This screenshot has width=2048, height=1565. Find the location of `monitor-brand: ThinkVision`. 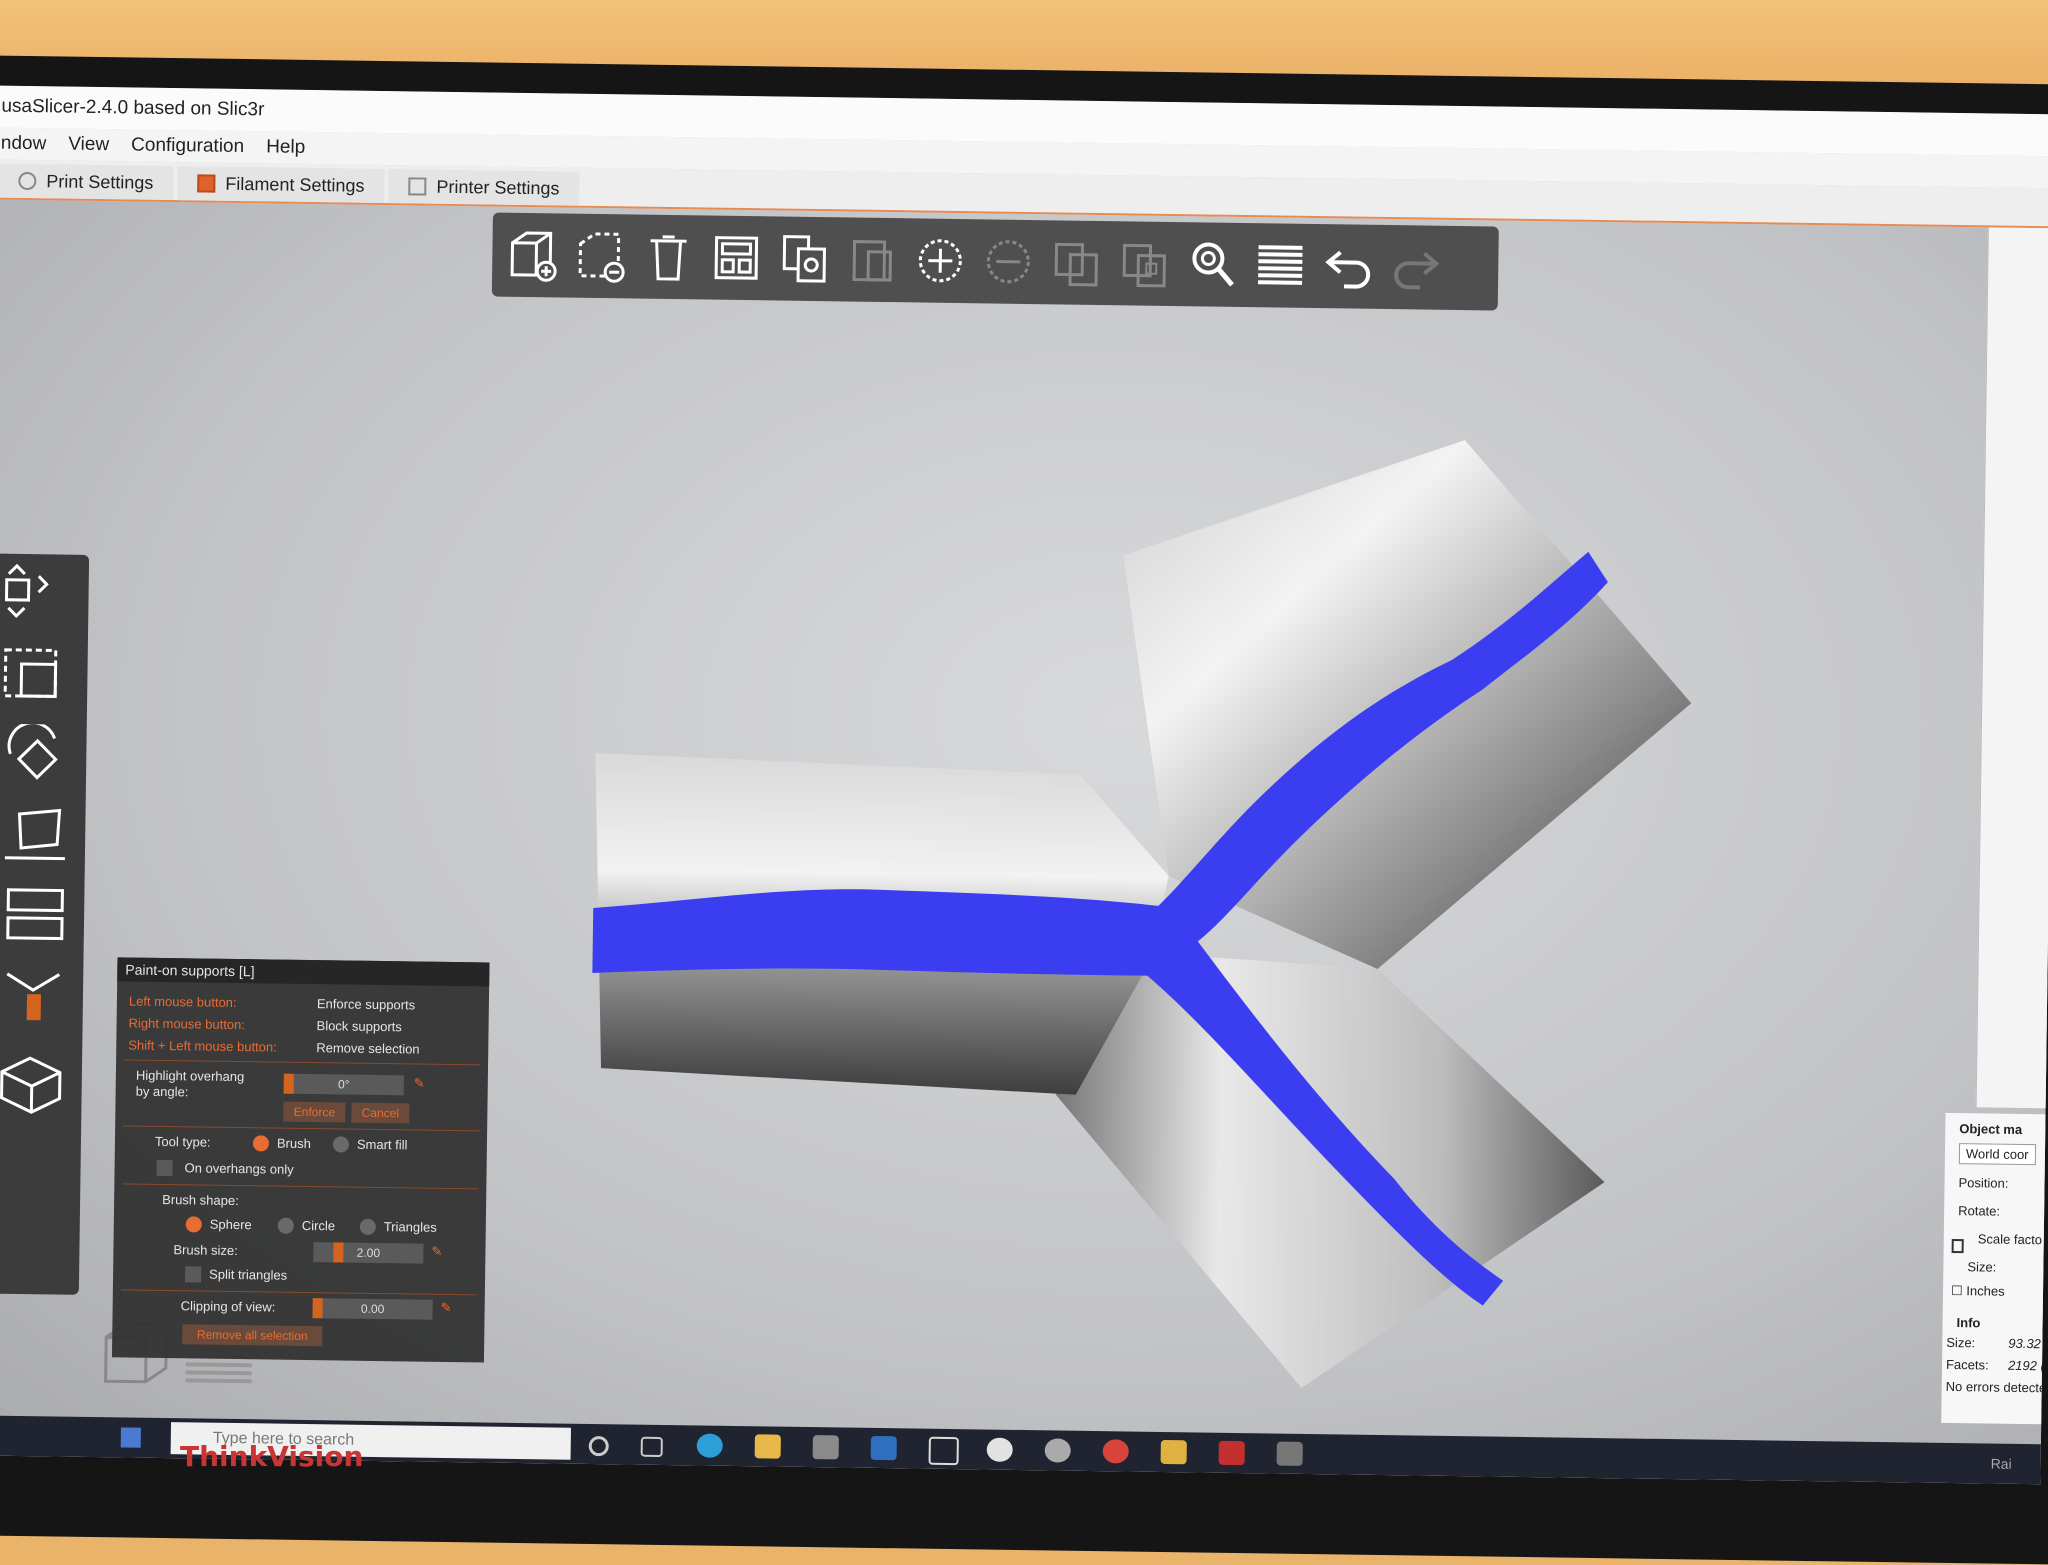

monitor-brand: ThinkVision is located at coordinates (272, 1456).